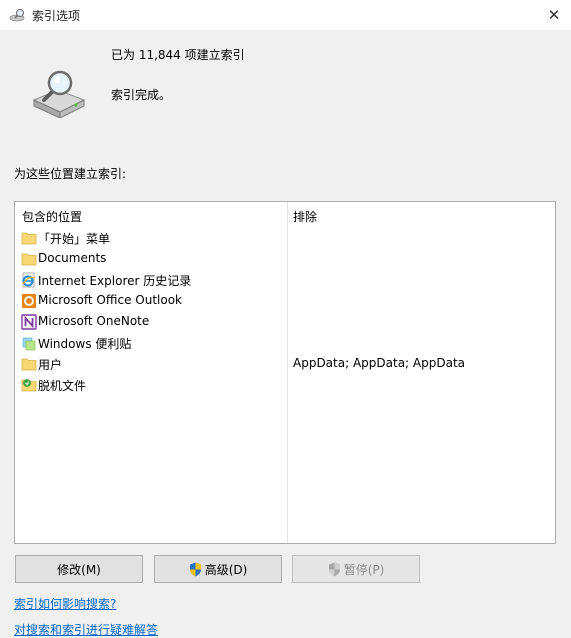 Image resolution: width=571 pixels, height=638 pixels. Describe the element at coordinates (285, 279) in the screenshot. I see `list-item-ie-history: Internet Explorer 历史记录` at that location.